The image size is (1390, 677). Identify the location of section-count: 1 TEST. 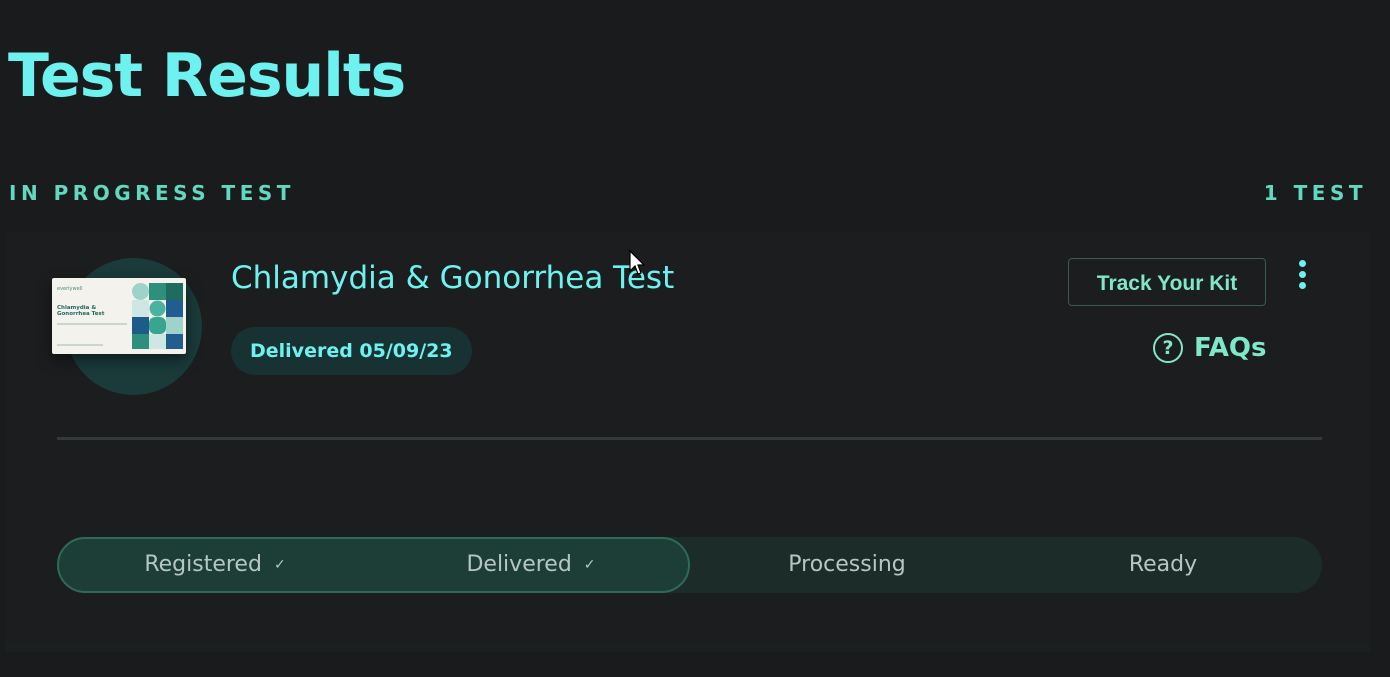
(1315, 193).